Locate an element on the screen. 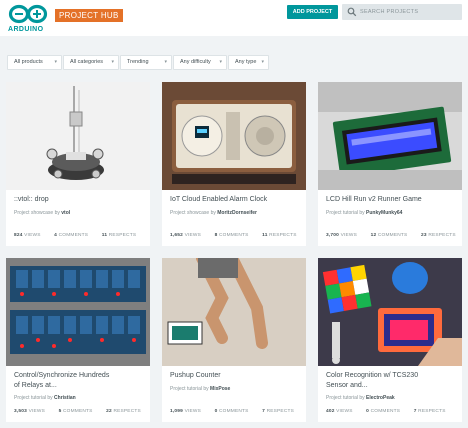 This screenshot has height=428, width=468. respects-count: 22 is located at coordinates (109, 411).